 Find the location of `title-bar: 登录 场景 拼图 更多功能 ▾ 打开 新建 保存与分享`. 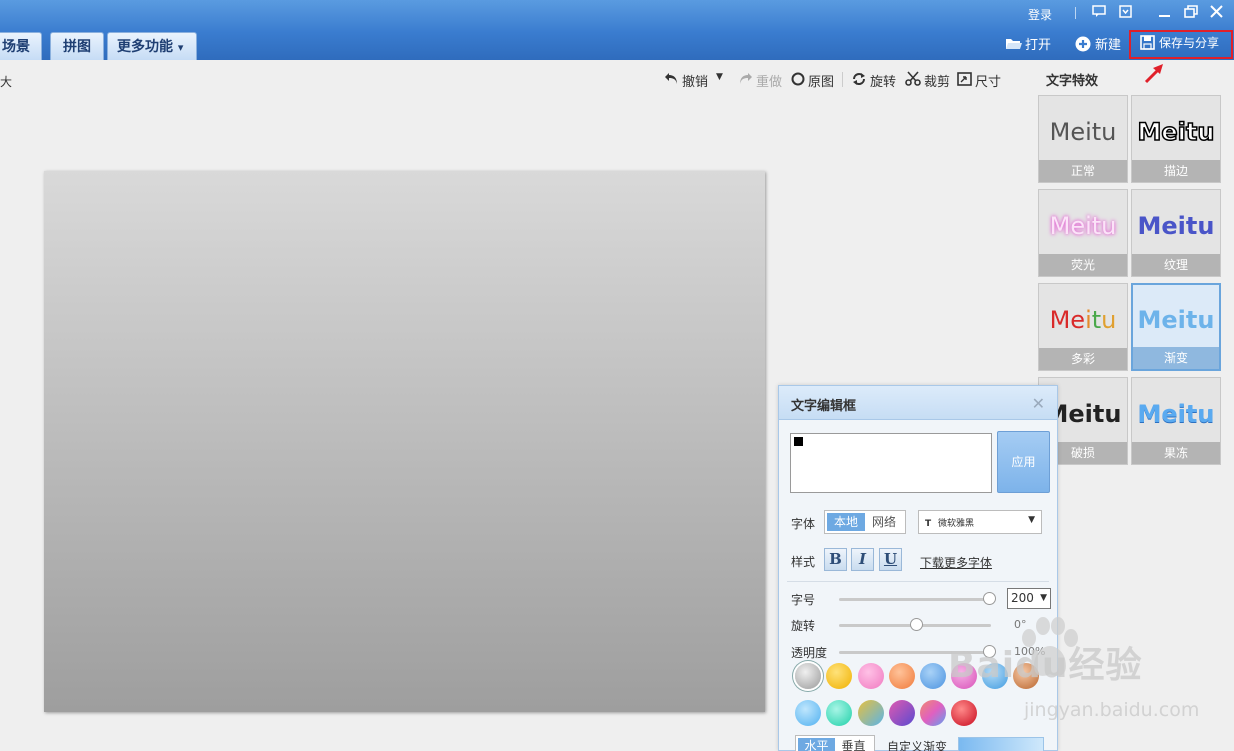

title-bar: 登录 场景 拼图 更多功能 ▾ 打开 新建 保存与分享 is located at coordinates (617, 30).